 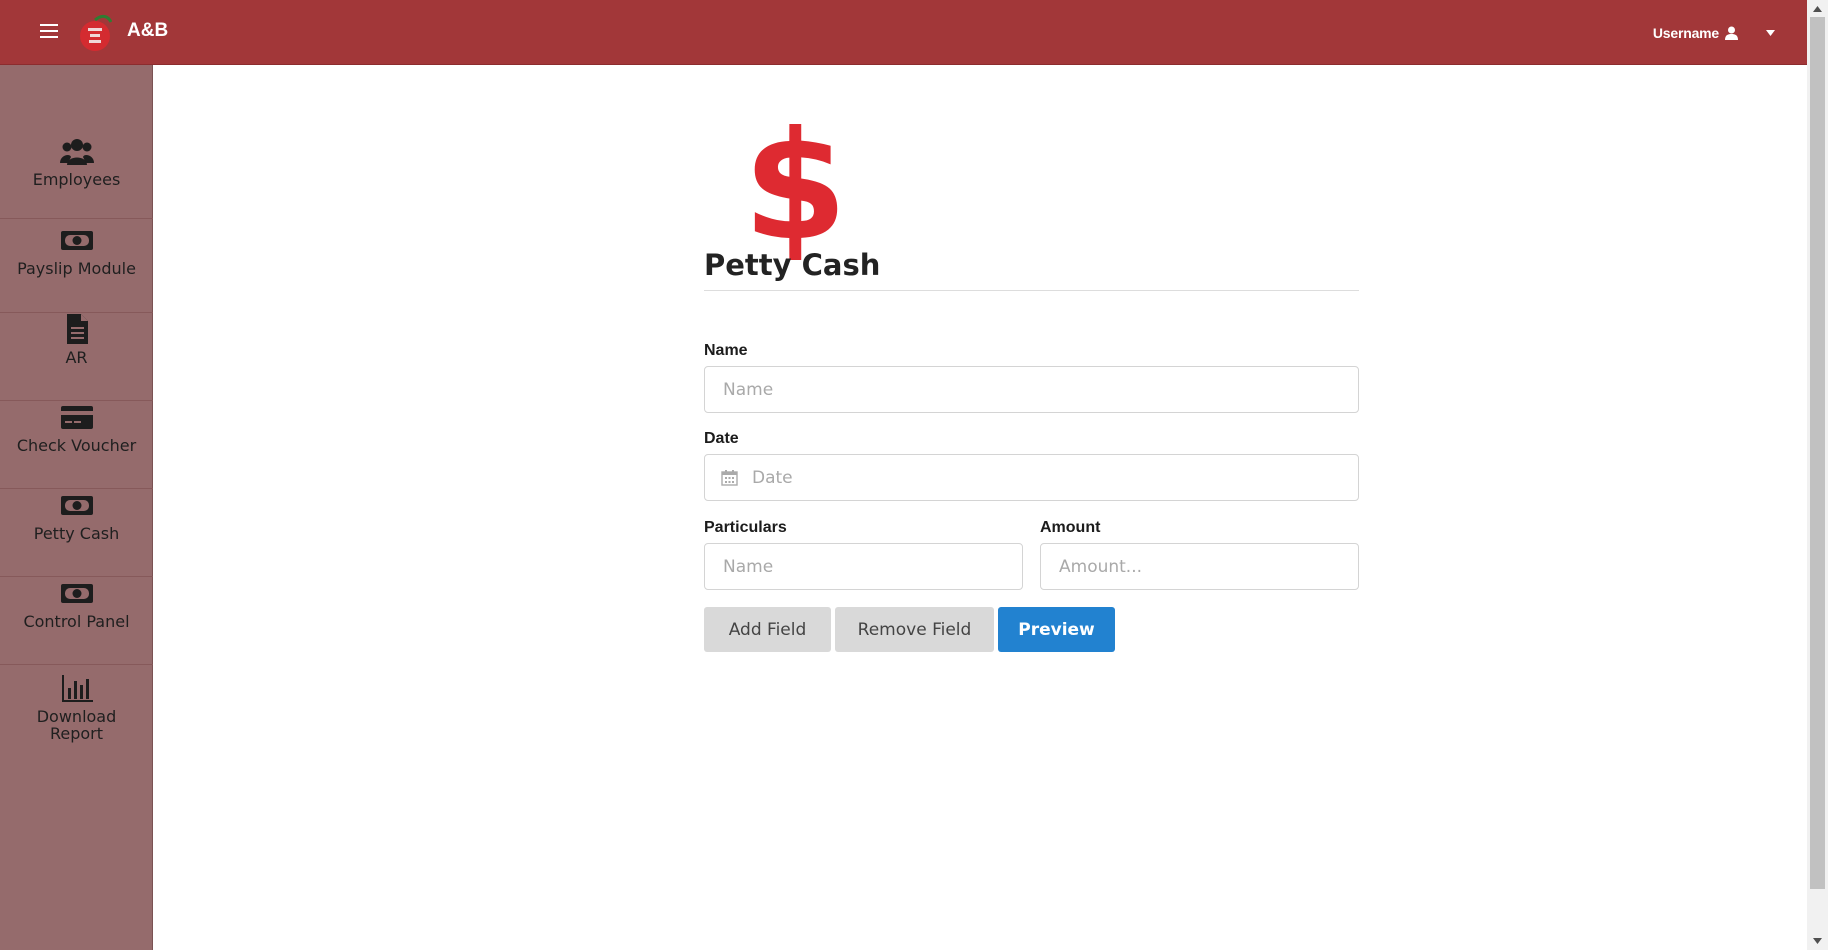 What do you see at coordinates (77, 329) in the screenshot?
I see `file-icon` at bounding box center [77, 329].